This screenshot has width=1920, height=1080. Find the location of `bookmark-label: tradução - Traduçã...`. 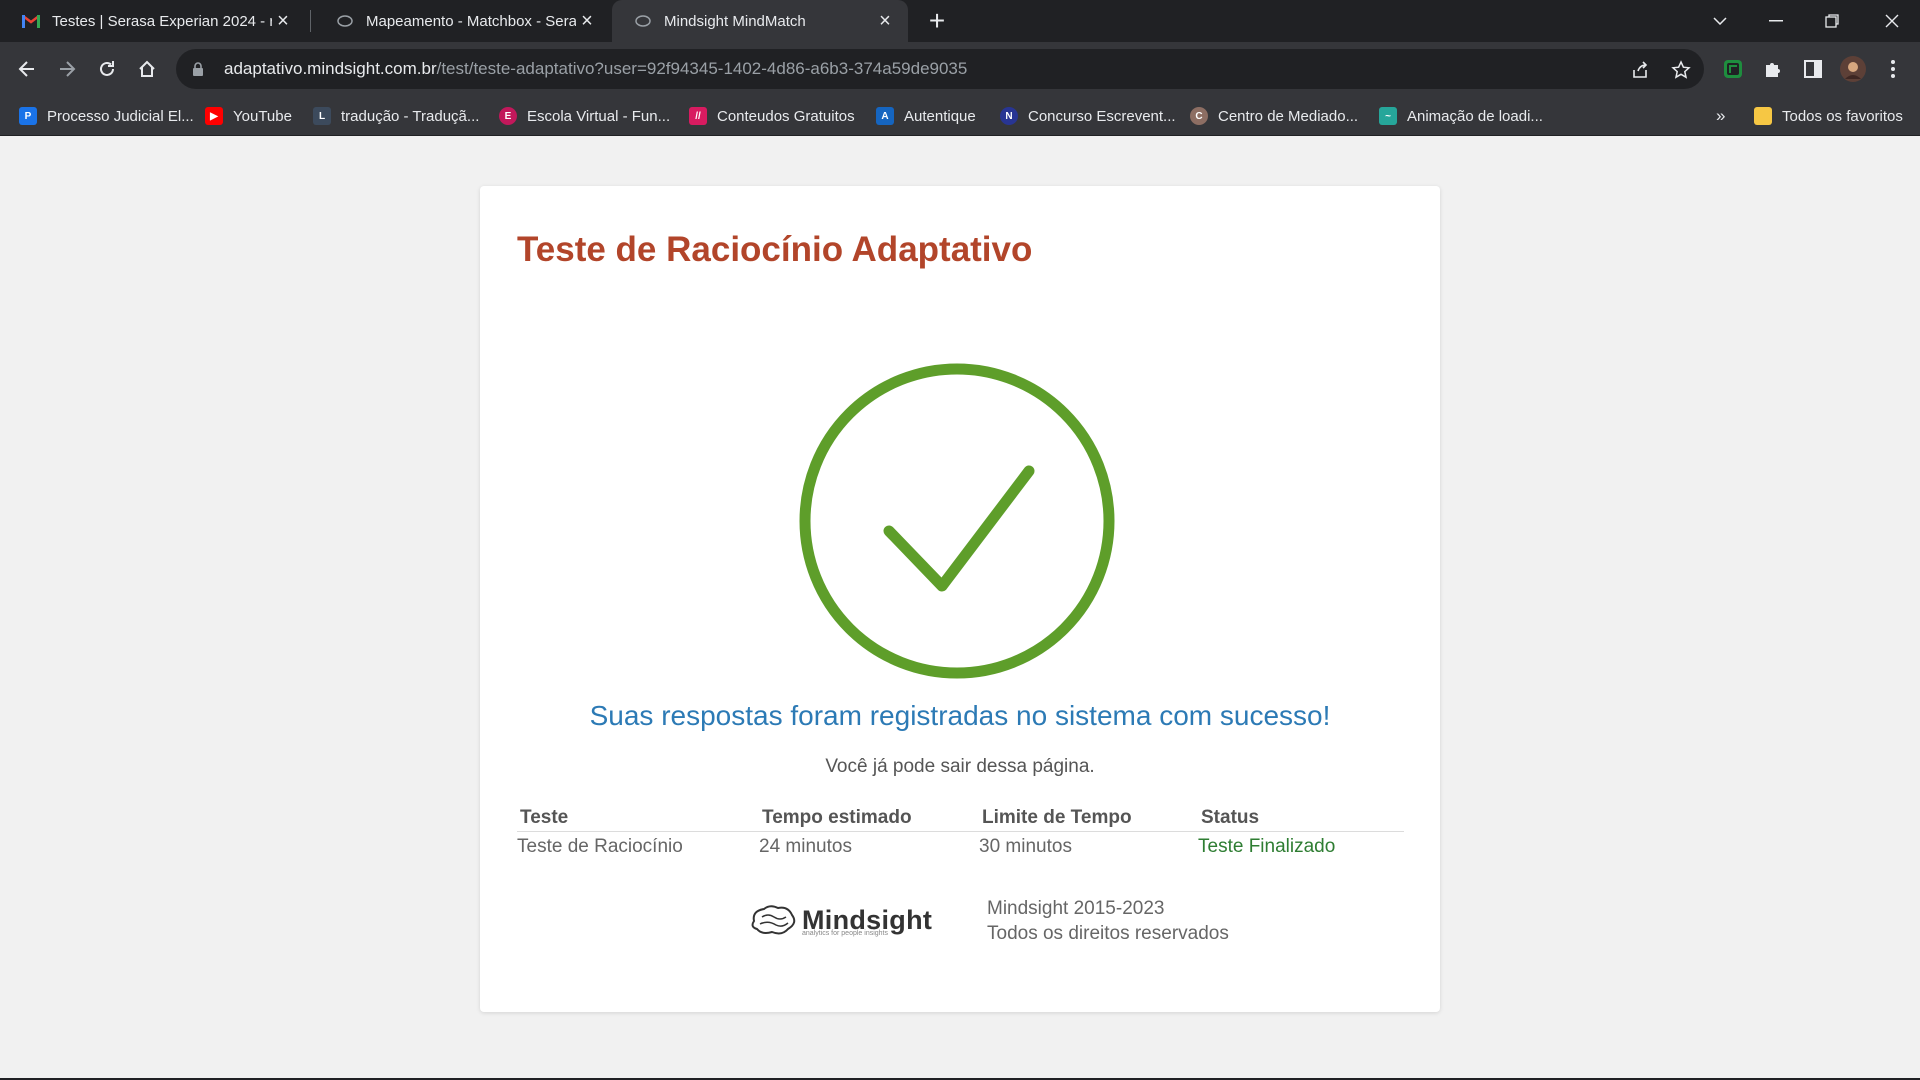

bookmark-label: tradução - Traduçã... is located at coordinates (410, 116).